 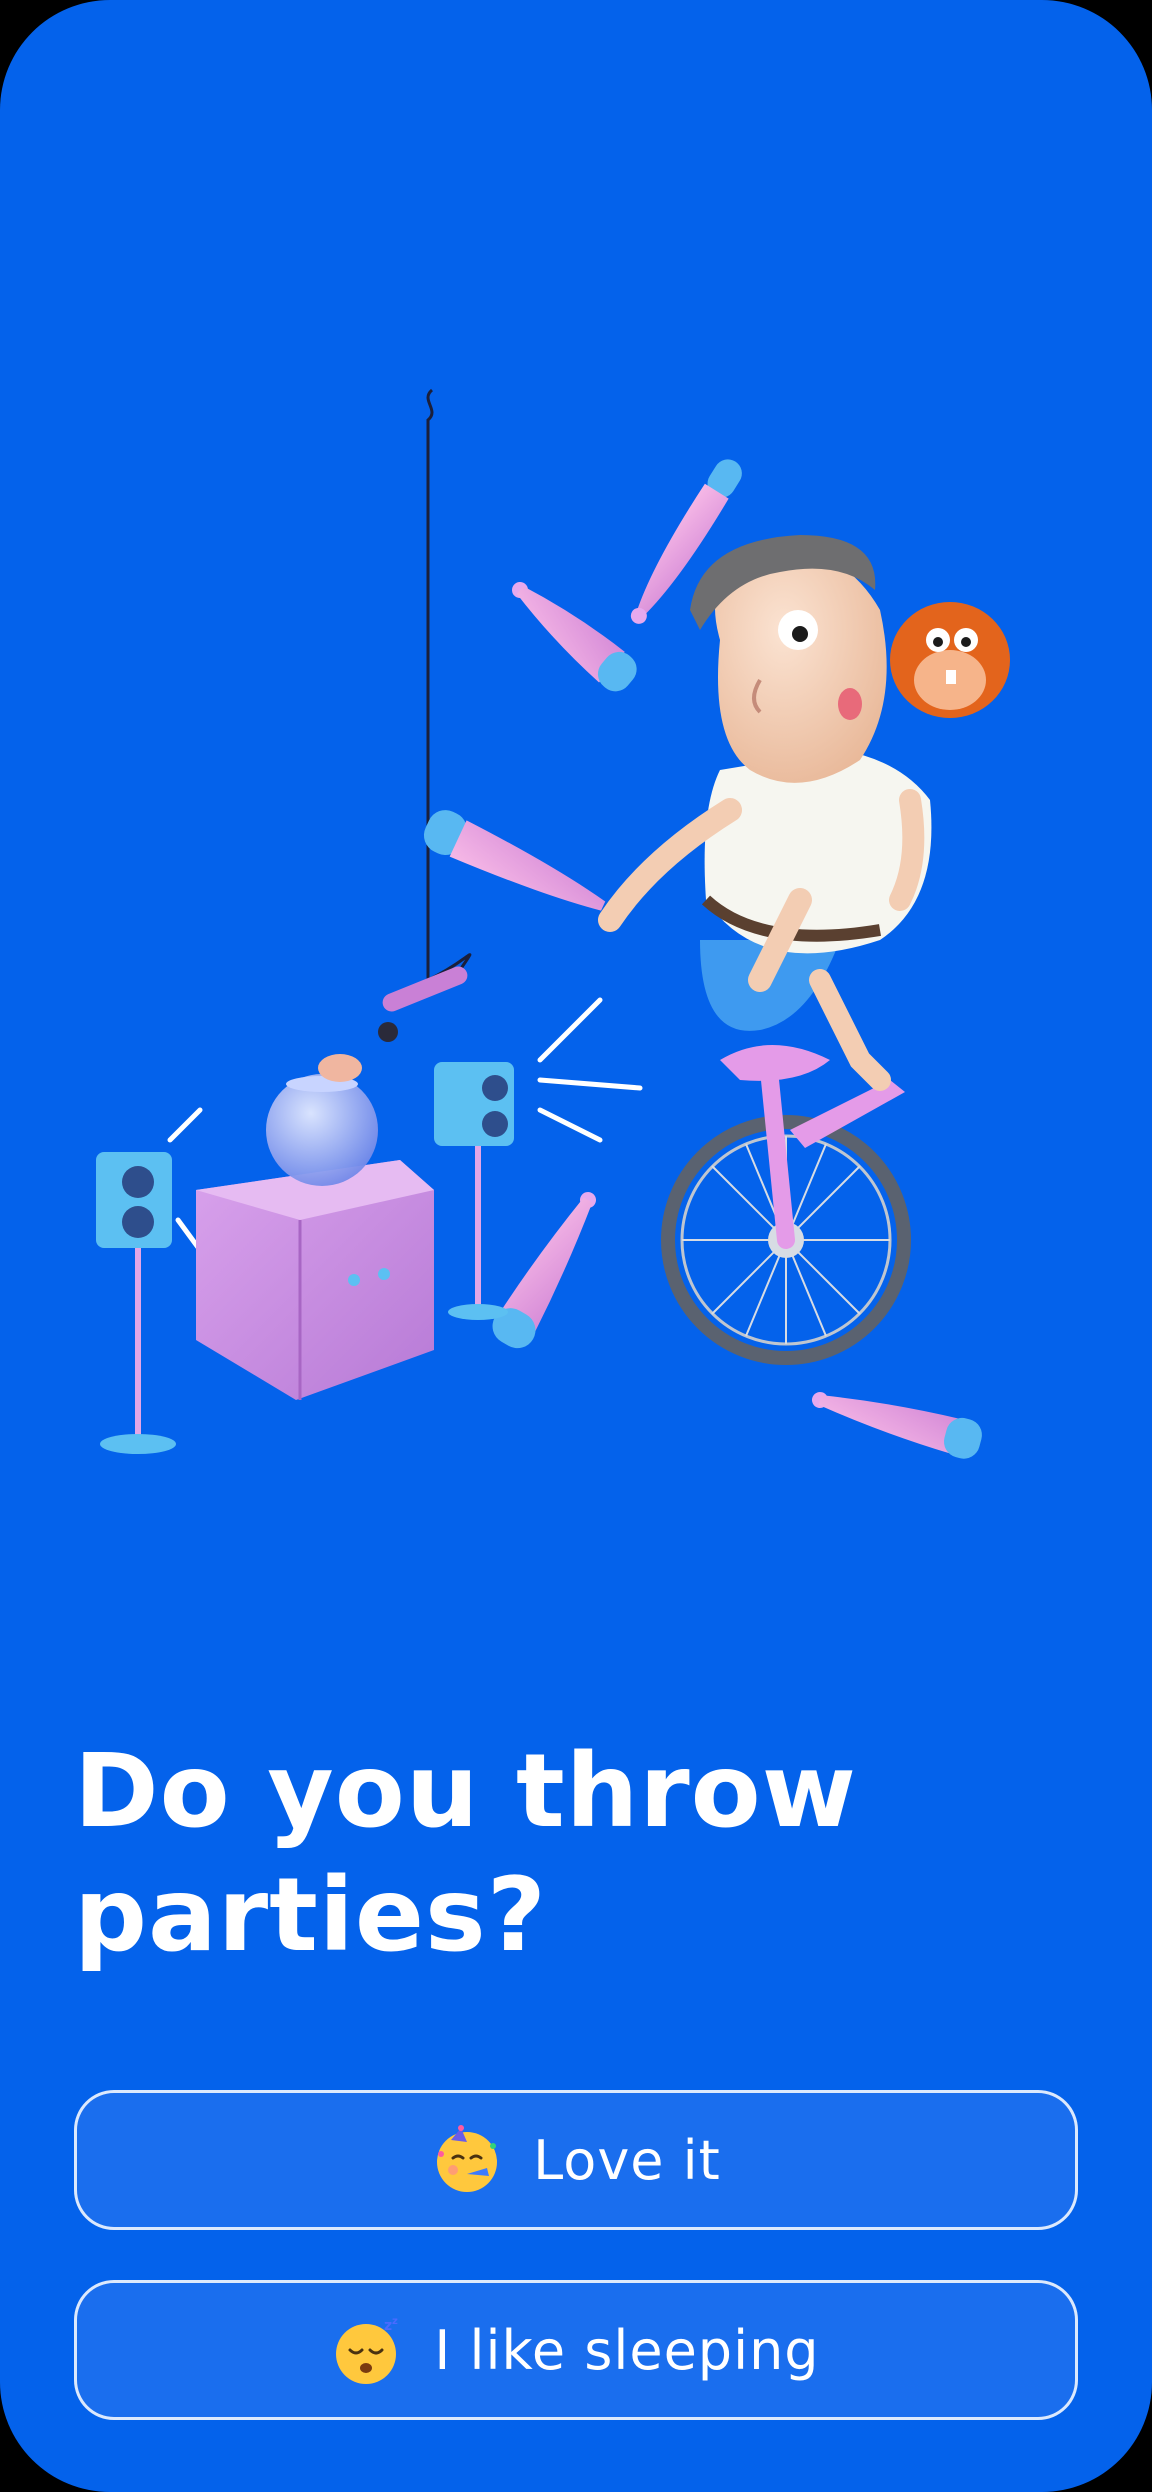 What do you see at coordinates (465, 1853) in the screenshot?
I see `question-title: Do you throw parties?` at bounding box center [465, 1853].